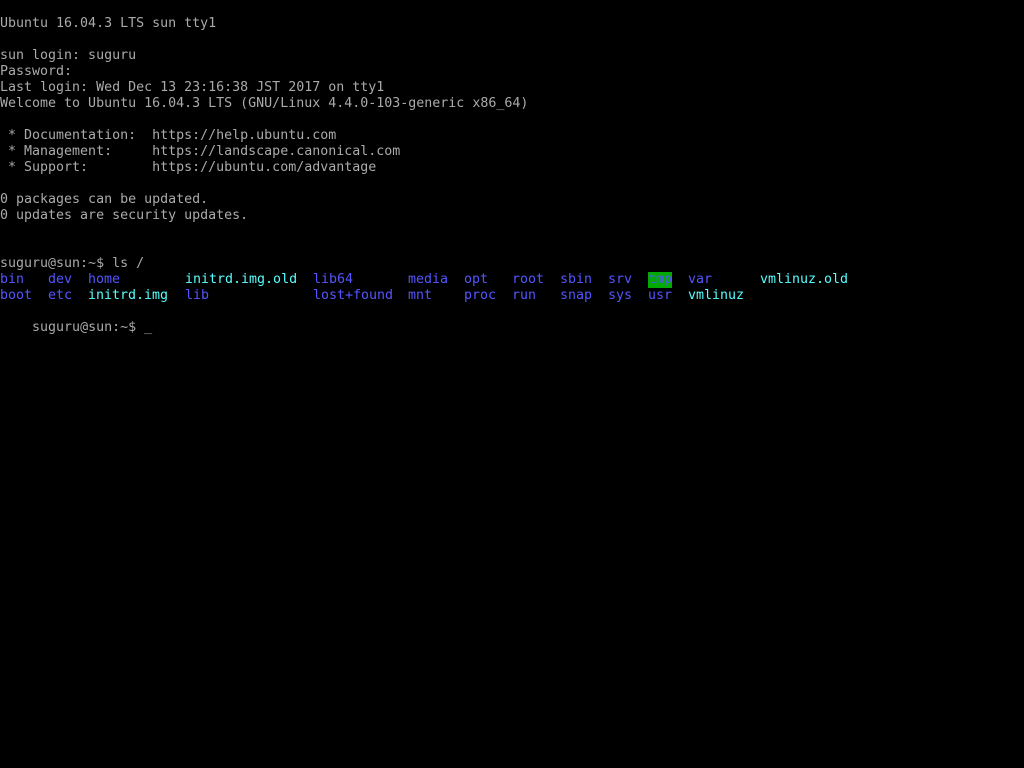  Describe the element at coordinates (620, 279) in the screenshot. I see `ls-entry-srv: srv` at that location.